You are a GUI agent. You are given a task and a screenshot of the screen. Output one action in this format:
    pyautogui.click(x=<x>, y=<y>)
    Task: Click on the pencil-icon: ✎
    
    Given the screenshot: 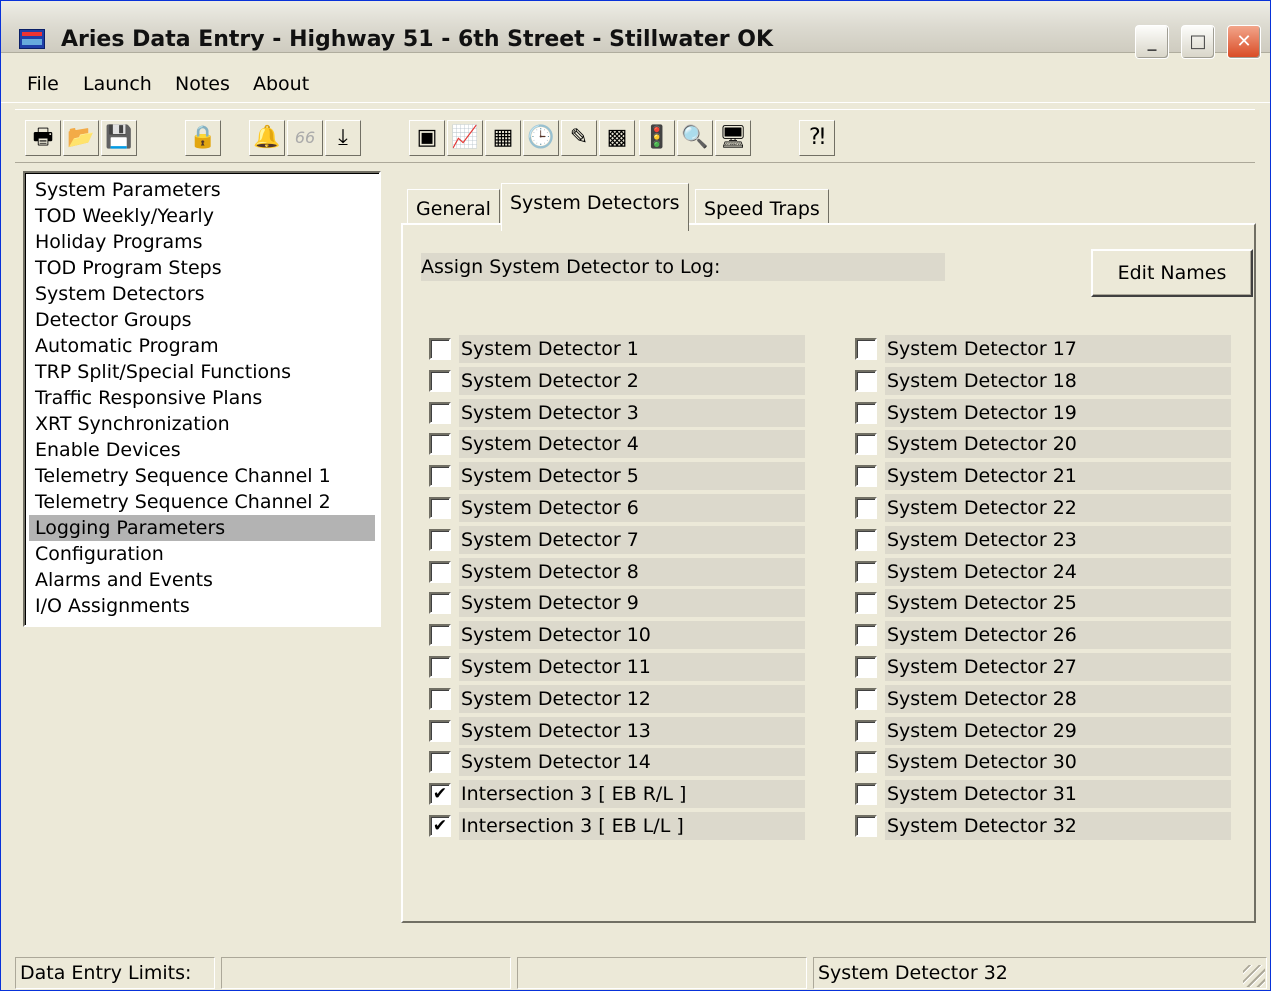 What is the action you would take?
    pyautogui.click(x=579, y=138)
    